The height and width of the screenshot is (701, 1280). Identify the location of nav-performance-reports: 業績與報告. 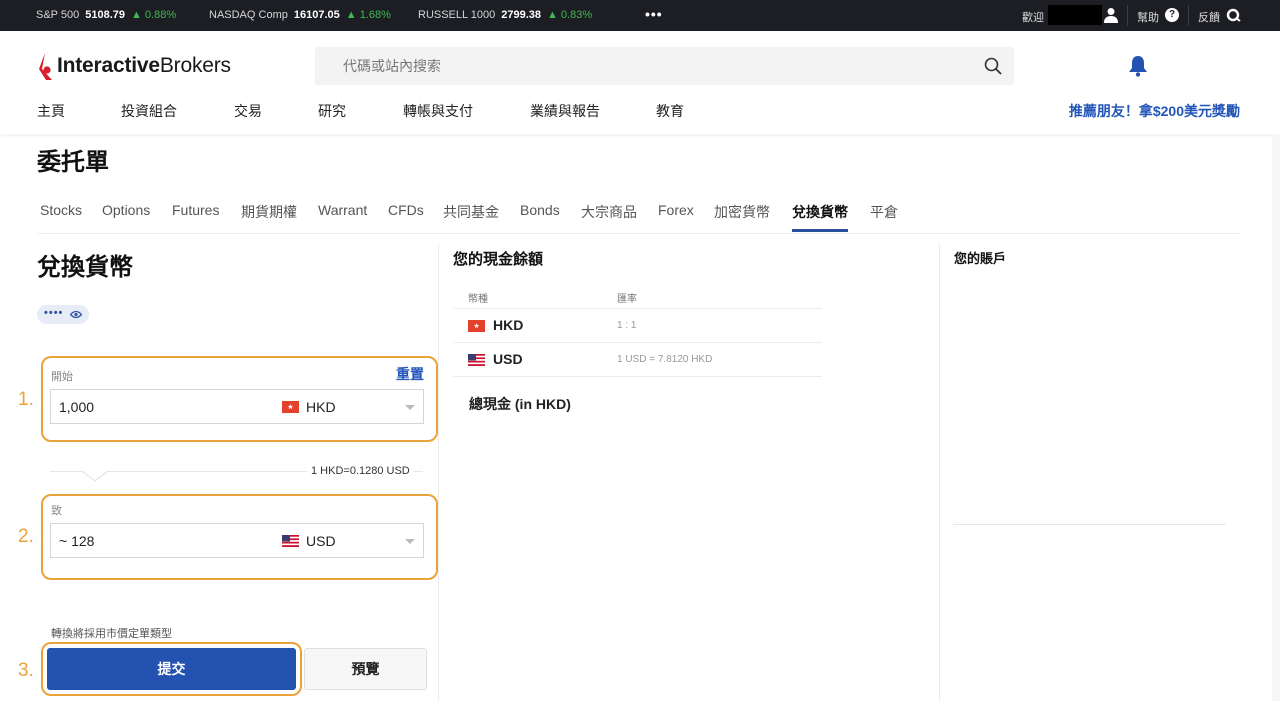
(565, 111).